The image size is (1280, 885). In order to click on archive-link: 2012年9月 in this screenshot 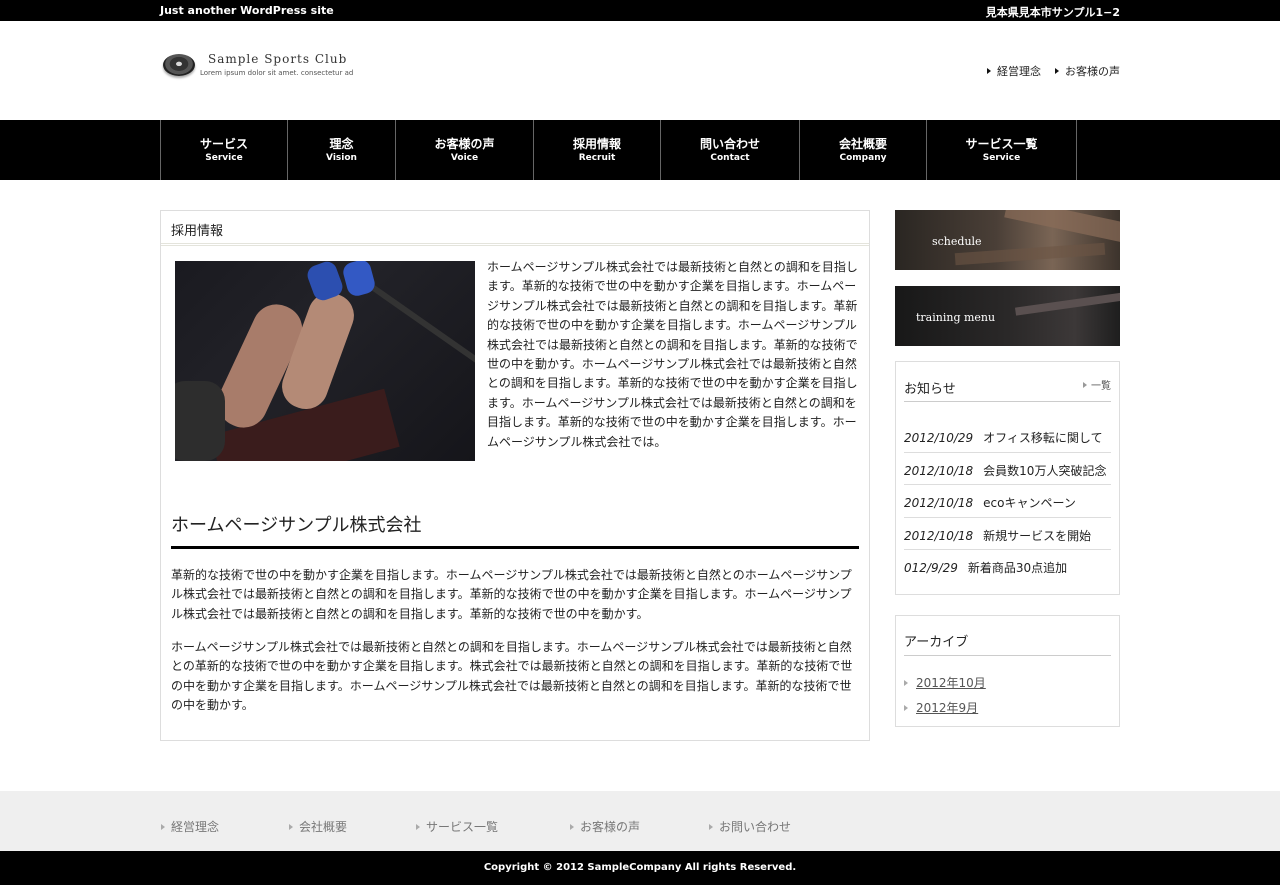, I will do `click(945, 707)`.